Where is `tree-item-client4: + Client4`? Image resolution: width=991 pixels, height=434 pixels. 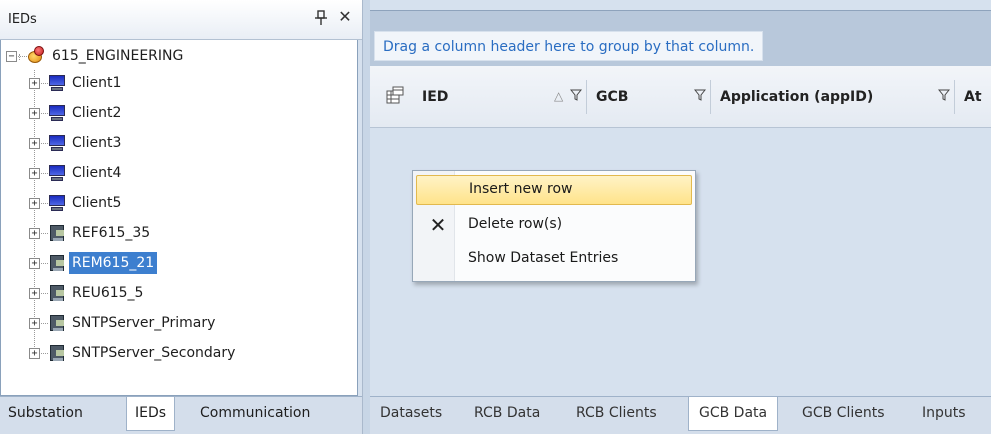
tree-item-client4: + Client4 is located at coordinates (179, 177).